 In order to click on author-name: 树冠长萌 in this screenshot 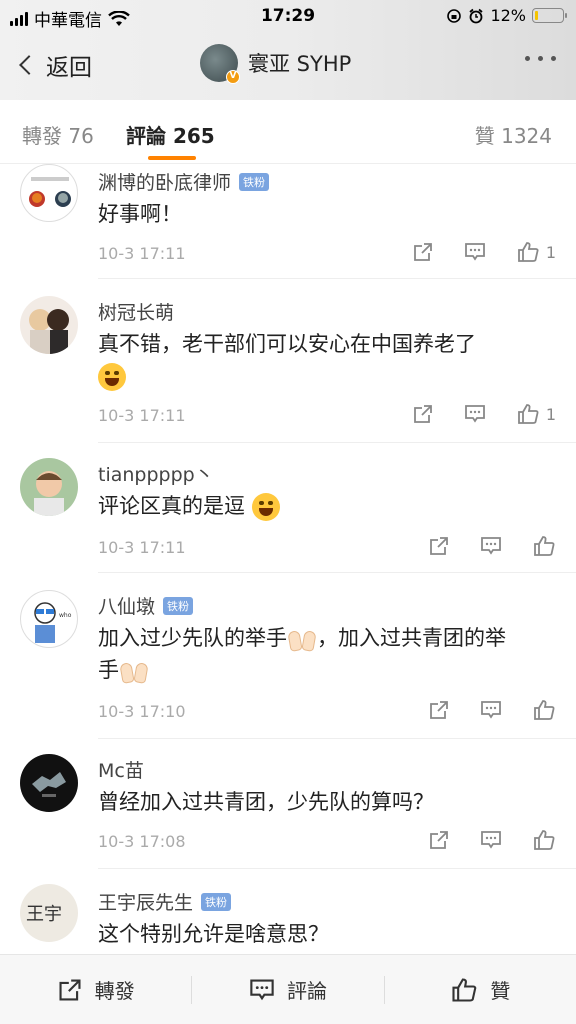, I will do `click(136, 313)`.